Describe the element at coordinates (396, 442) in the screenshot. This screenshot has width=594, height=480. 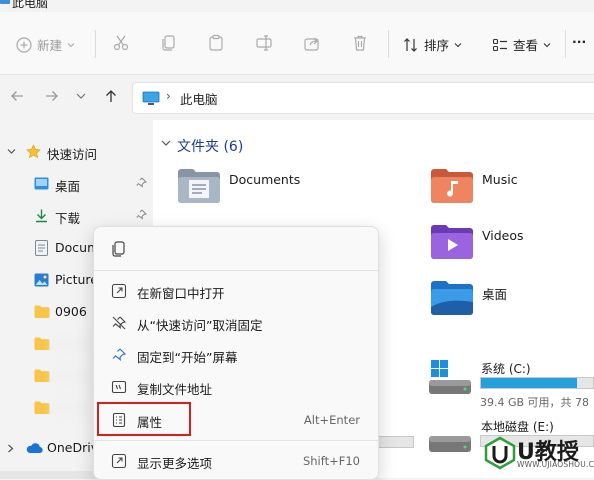
I see `drive-usage-bar-partial` at that location.